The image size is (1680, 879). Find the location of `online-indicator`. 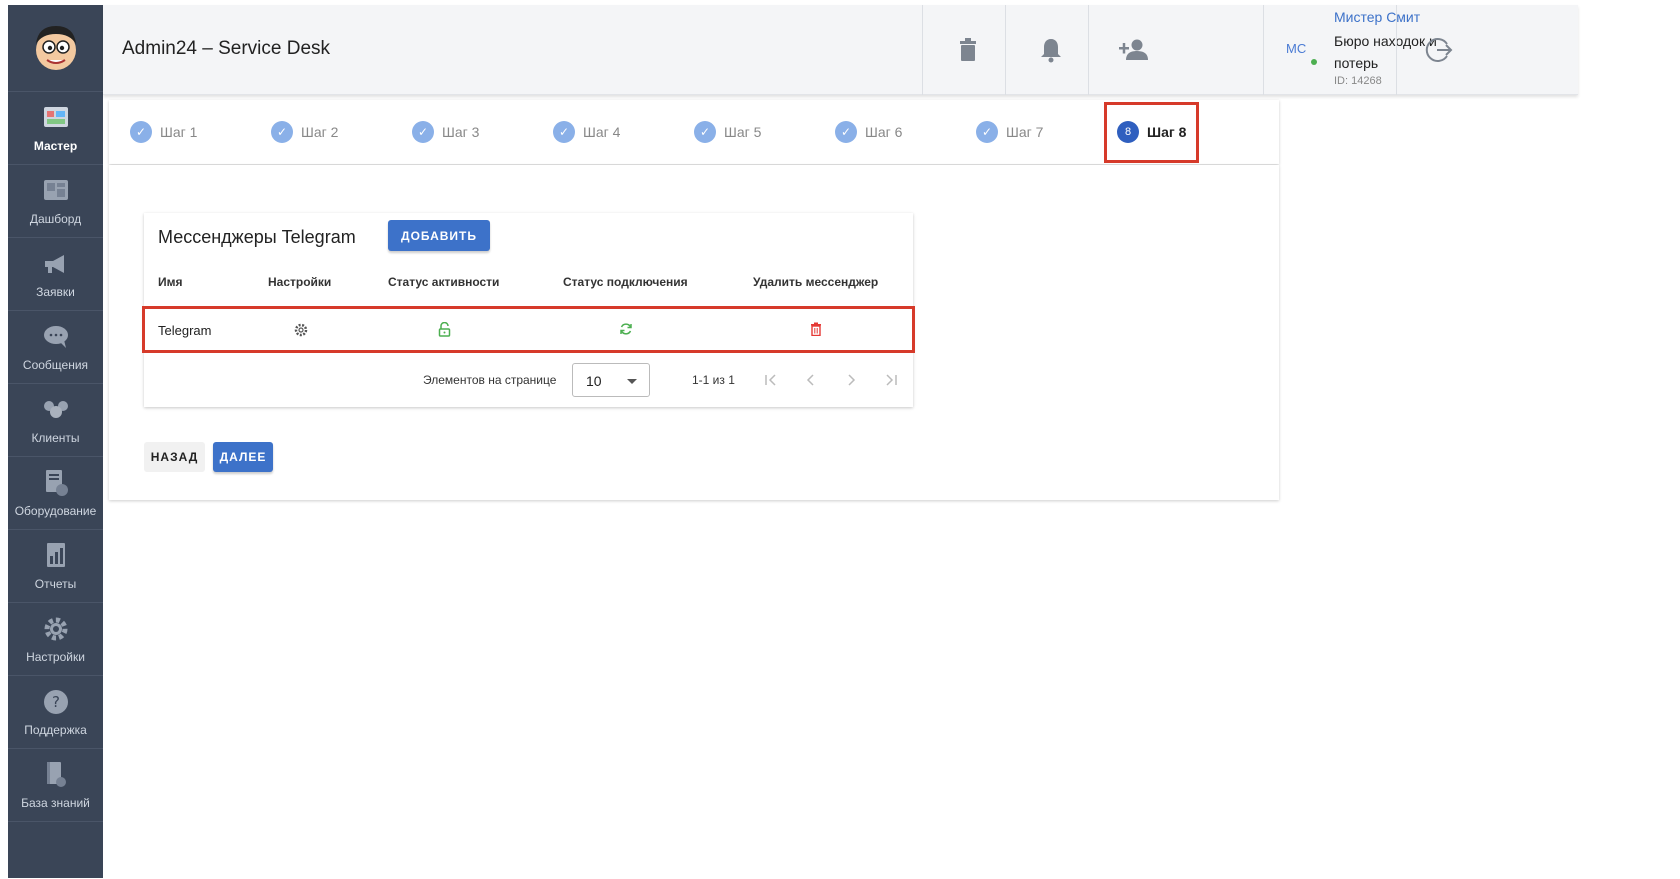

online-indicator is located at coordinates (1314, 62).